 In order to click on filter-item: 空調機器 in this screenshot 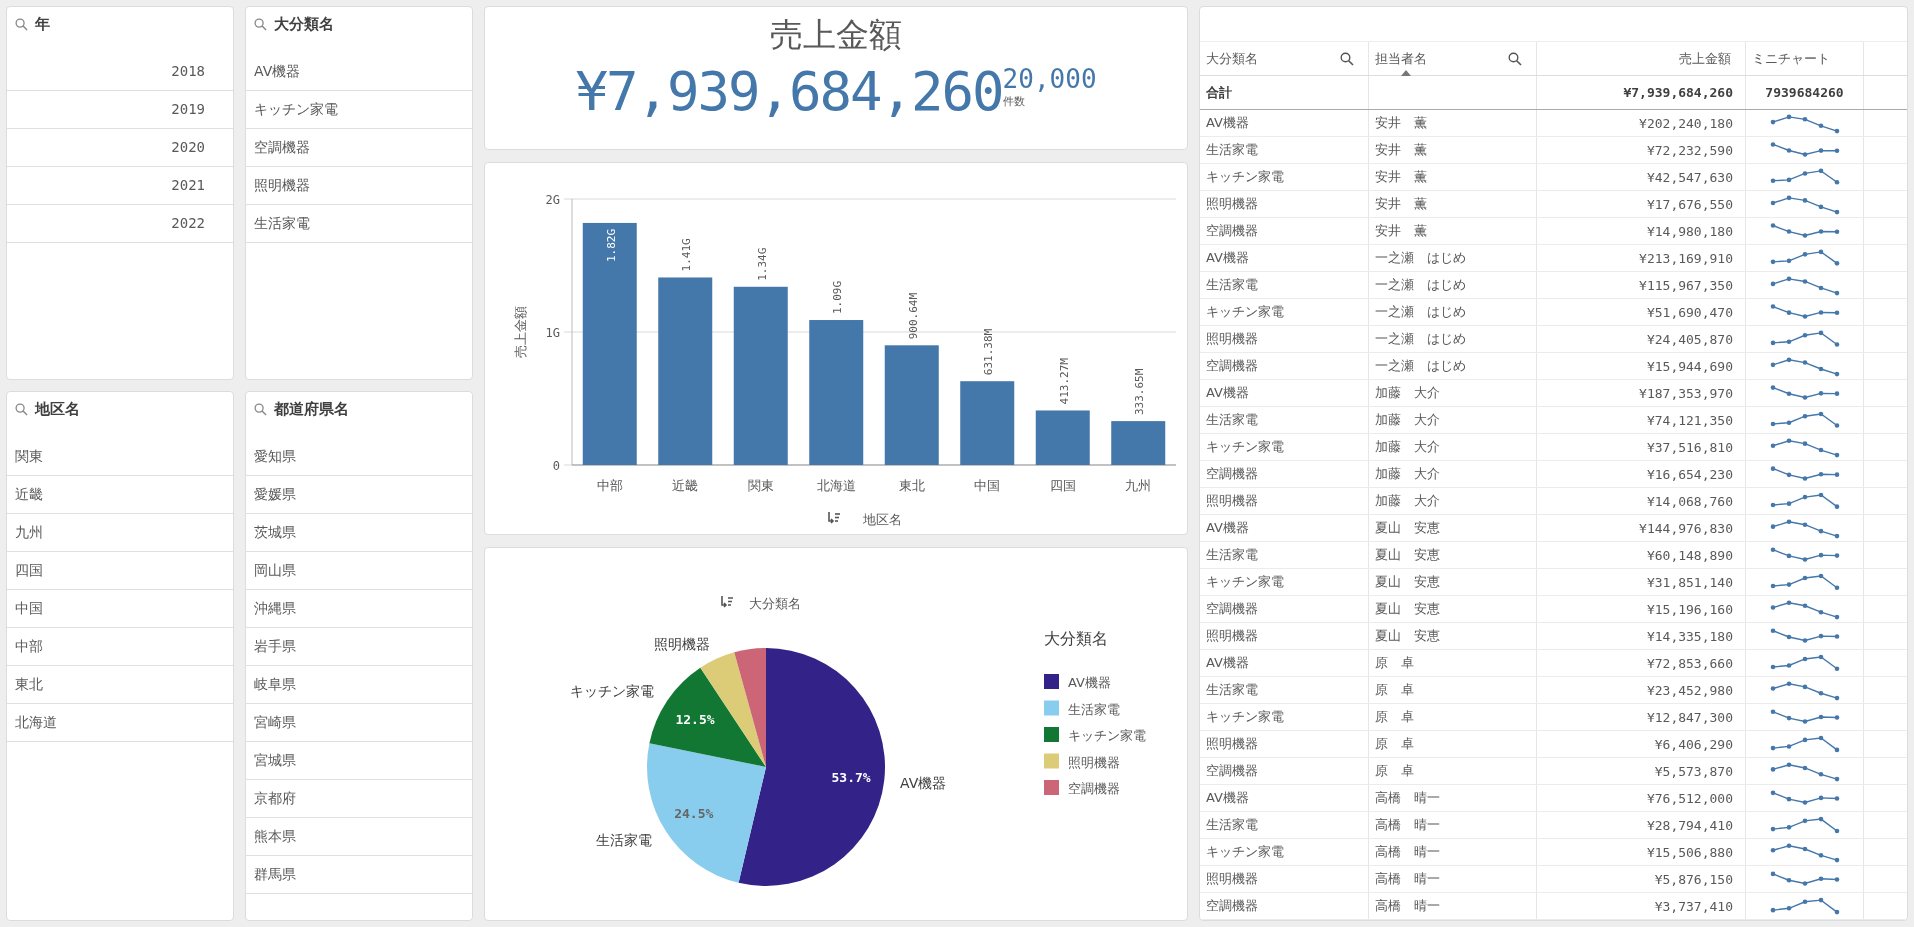, I will do `click(359, 148)`.